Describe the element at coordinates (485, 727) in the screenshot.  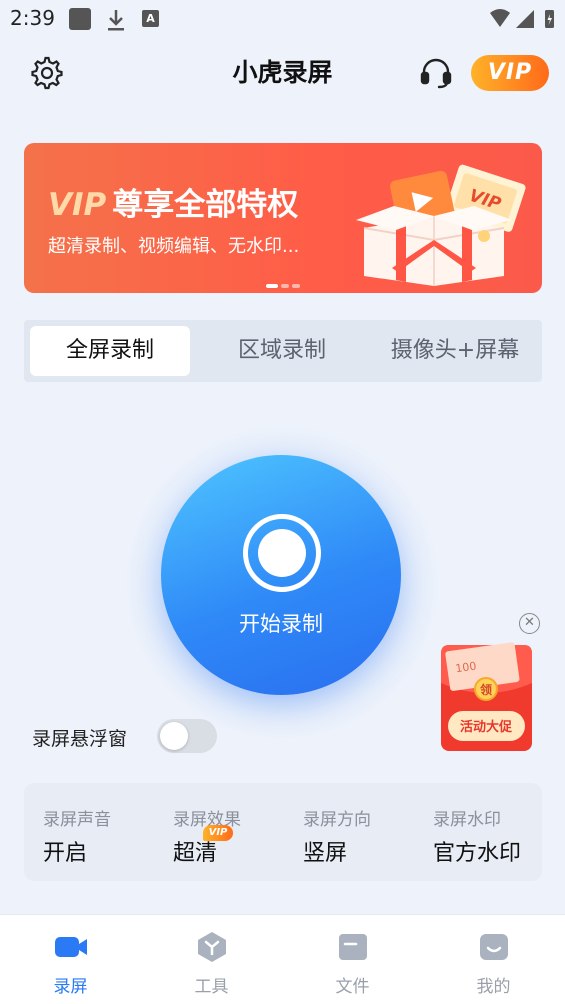
I see `promo-label: 活动大促` at that location.